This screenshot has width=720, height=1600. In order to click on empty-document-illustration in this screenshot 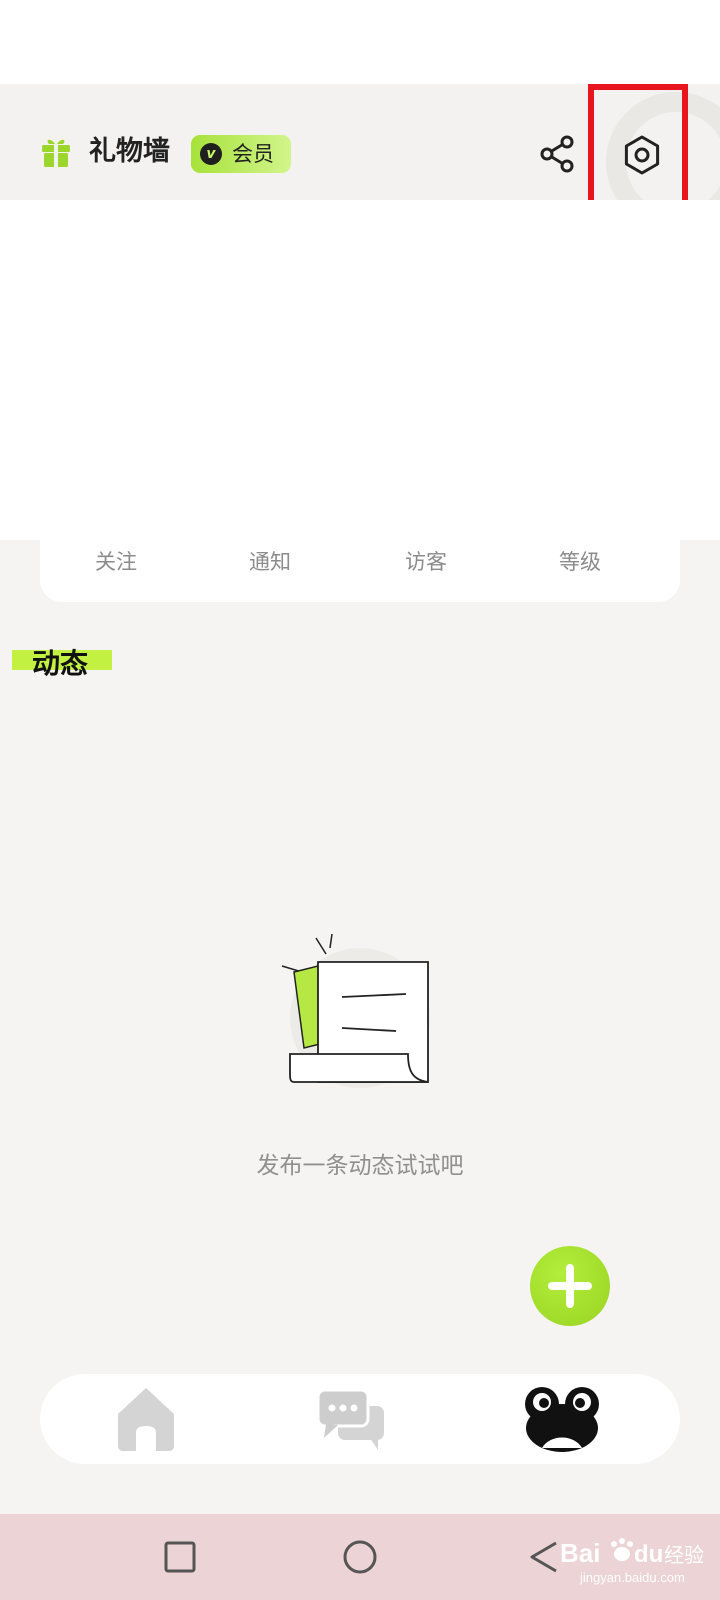, I will do `click(360, 1010)`.